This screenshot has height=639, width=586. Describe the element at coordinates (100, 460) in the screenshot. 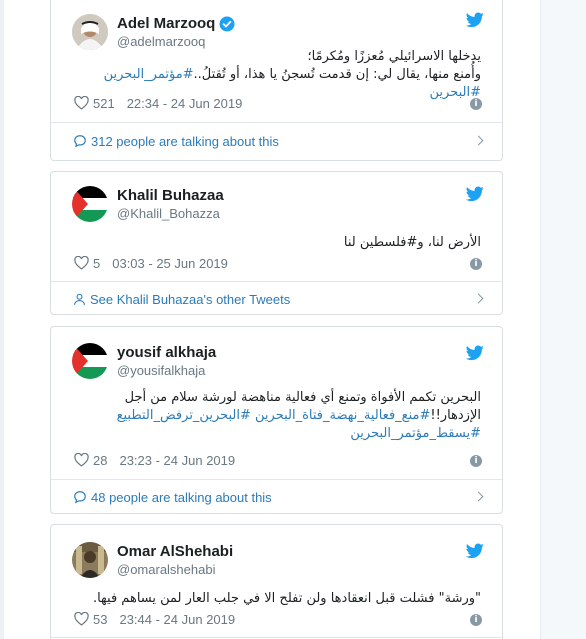

I see `like-count: 28` at that location.